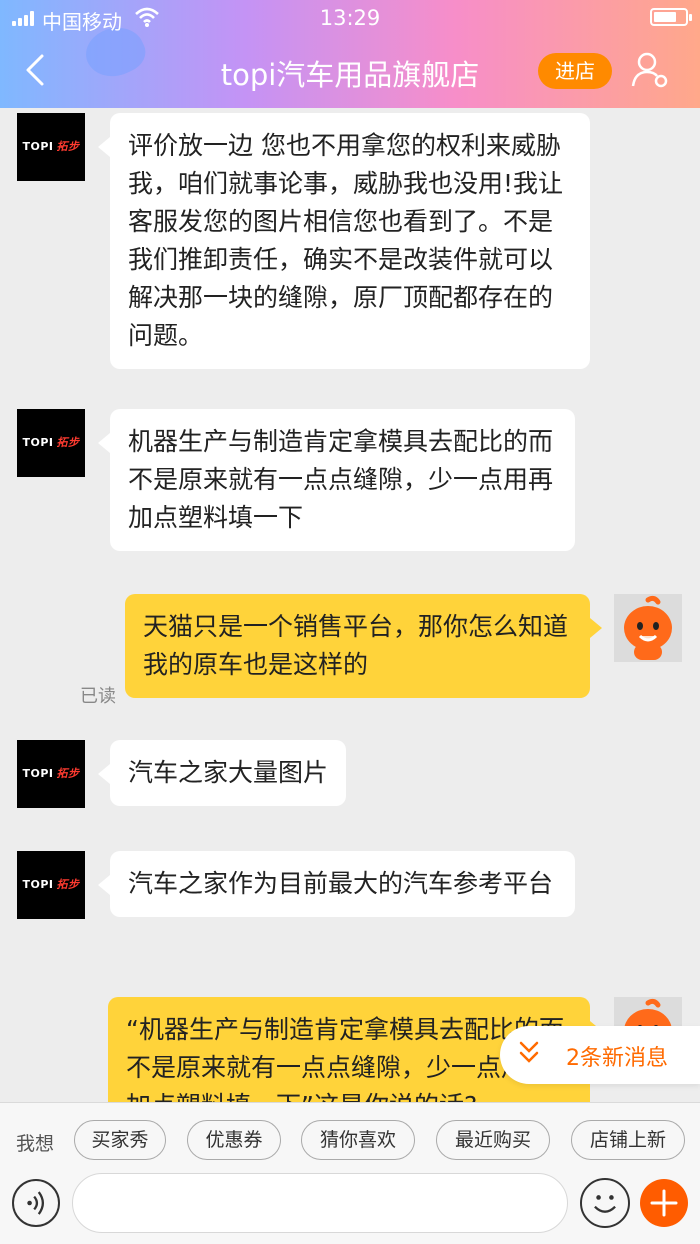  Describe the element at coordinates (35, 1144) in the screenshot. I see `quick-bar-label: 我想` at that location.